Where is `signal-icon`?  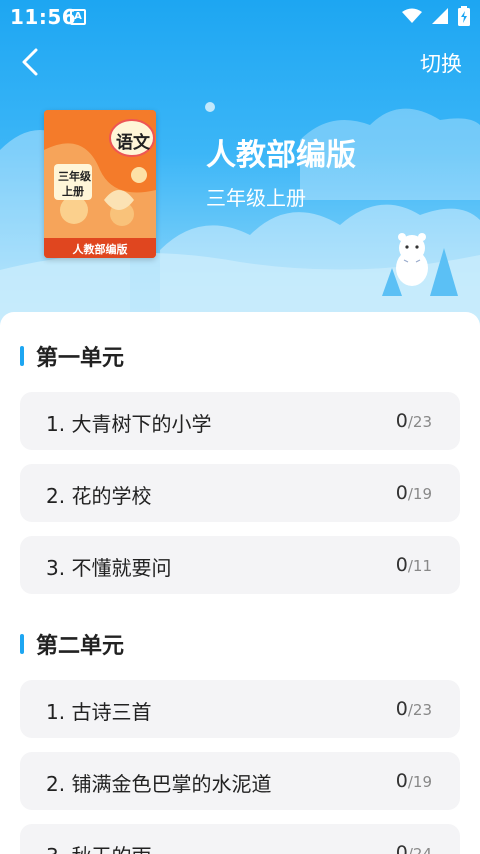
signal-icon is located at coordinates (440, 16).